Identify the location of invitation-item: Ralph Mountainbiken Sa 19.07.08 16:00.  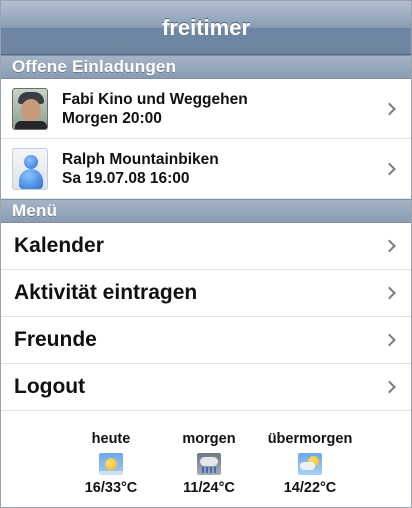
(206, 169).